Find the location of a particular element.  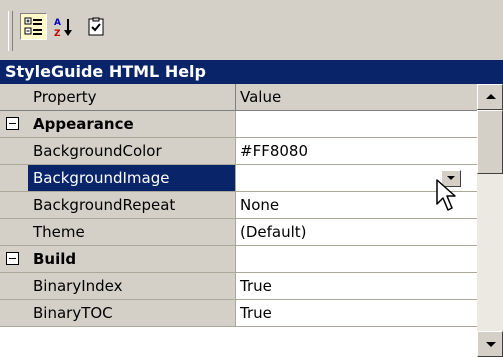

property-name: BackgroundColor is located at coordinates (132, 151).